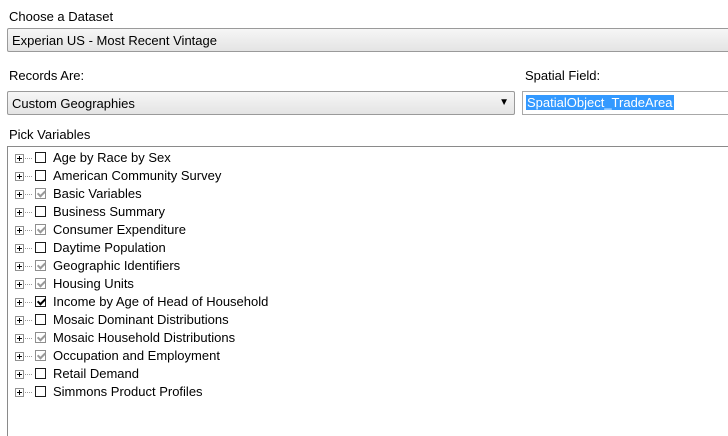  I want to click on spatial-field-label: Spatial Field:, so click(563, 75).